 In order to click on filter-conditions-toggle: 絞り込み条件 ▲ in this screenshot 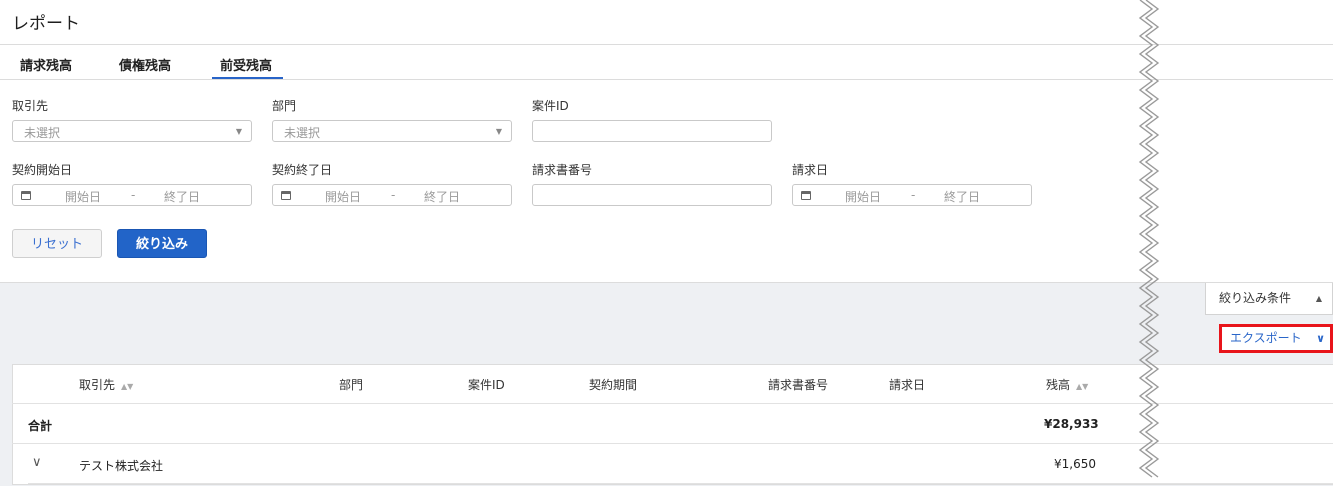, I will do `click(1269, 299)`.